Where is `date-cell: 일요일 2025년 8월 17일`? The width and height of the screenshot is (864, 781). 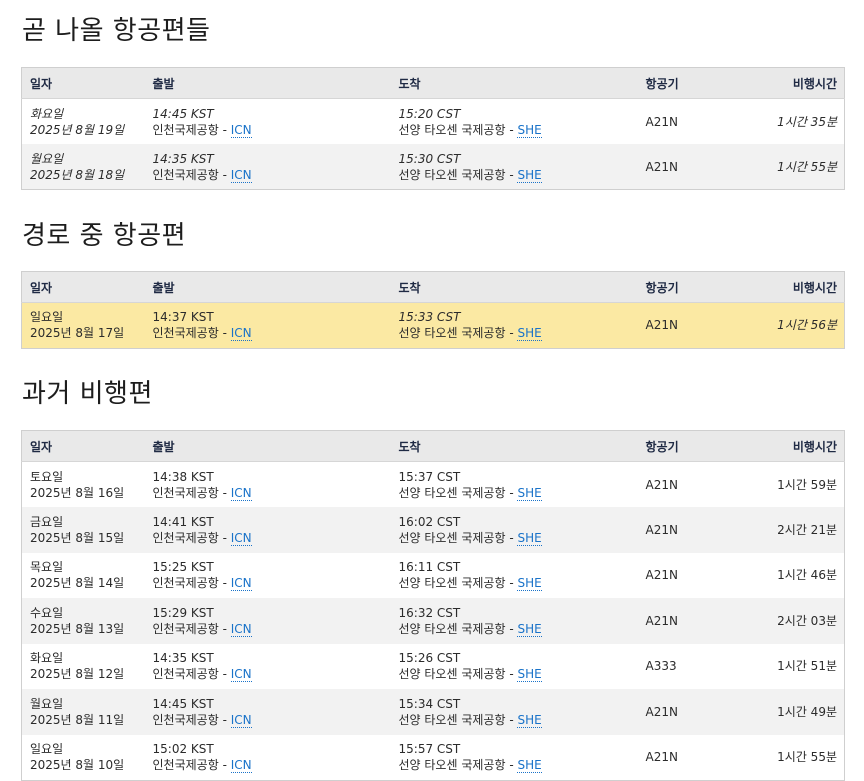 date-cell: 일요일 2025년 8월 17일 is located at coordinates (83, 326).